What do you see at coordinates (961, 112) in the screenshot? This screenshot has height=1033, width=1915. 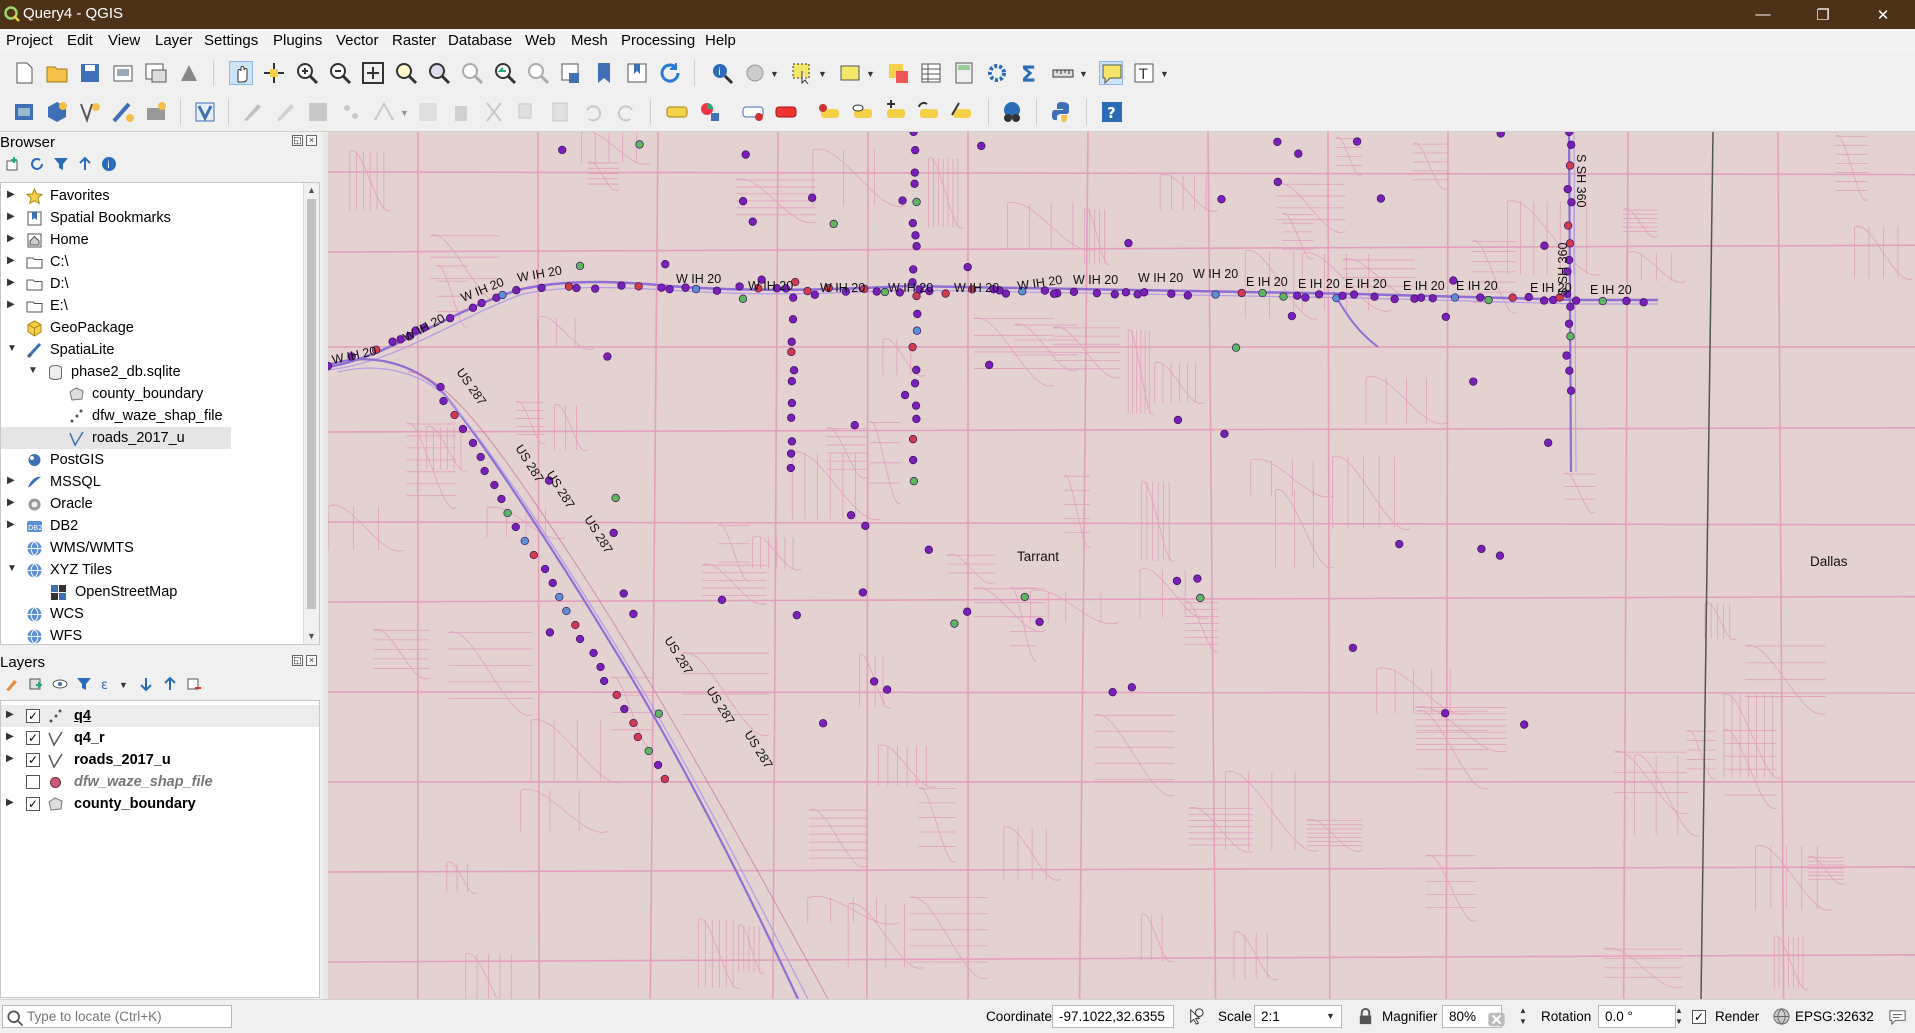 I see `change-label-icon` at bounding box center [961, 112].